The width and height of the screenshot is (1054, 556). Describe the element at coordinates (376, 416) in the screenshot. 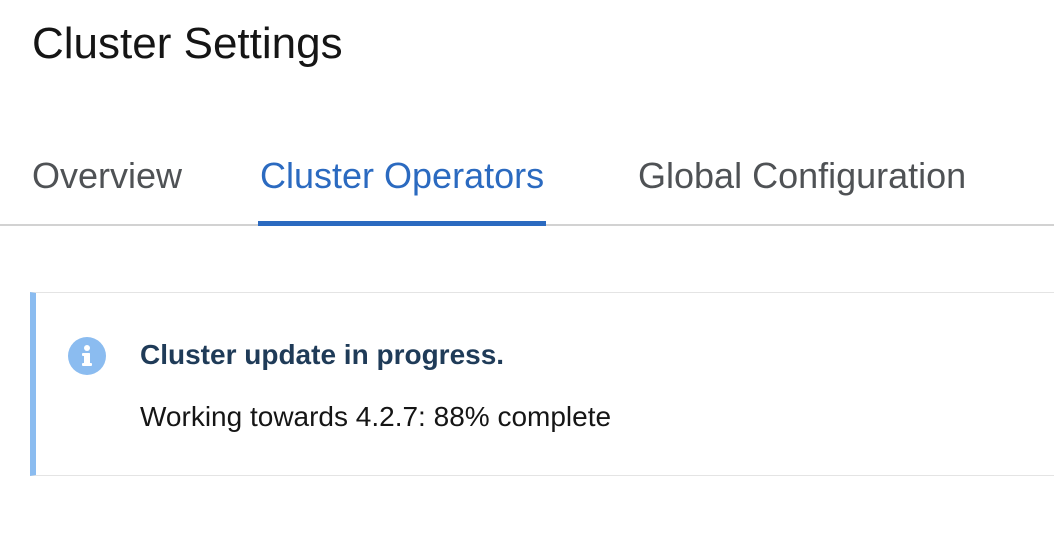

I see `alert-message: Working towards 4.2.7: 88% complete` at that location.